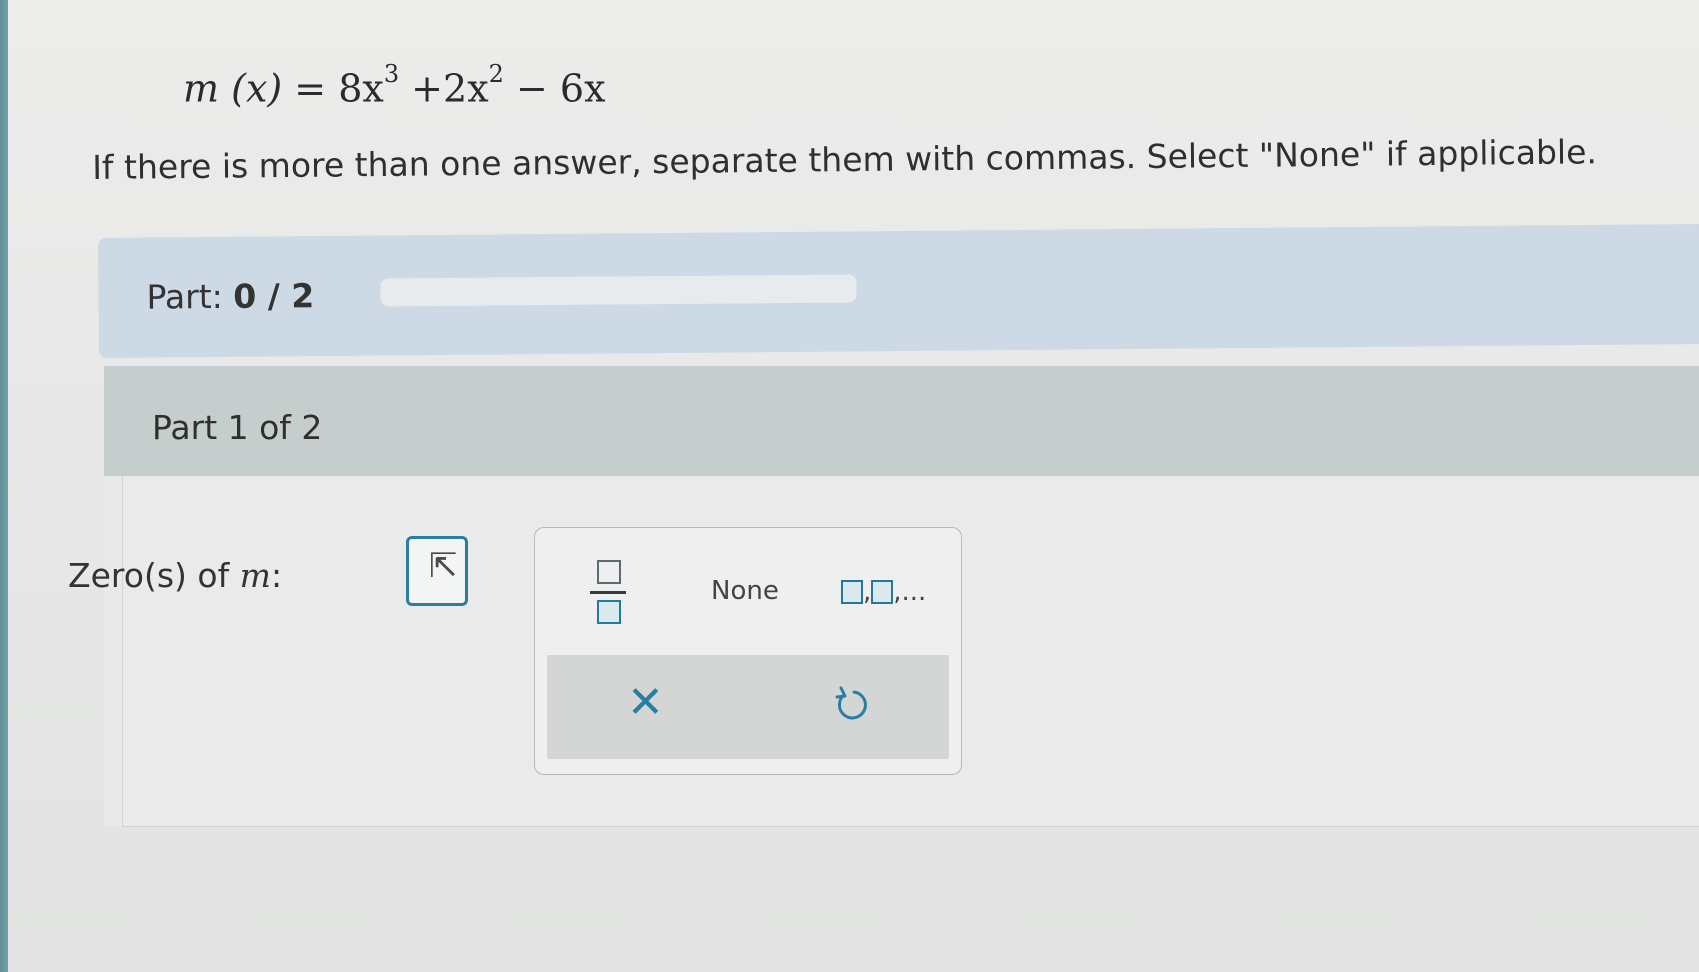  Describe the element at coordinates (898, 290) in the screenshot. I see `part-progress-bar: Part: 0 / 2` at that location.